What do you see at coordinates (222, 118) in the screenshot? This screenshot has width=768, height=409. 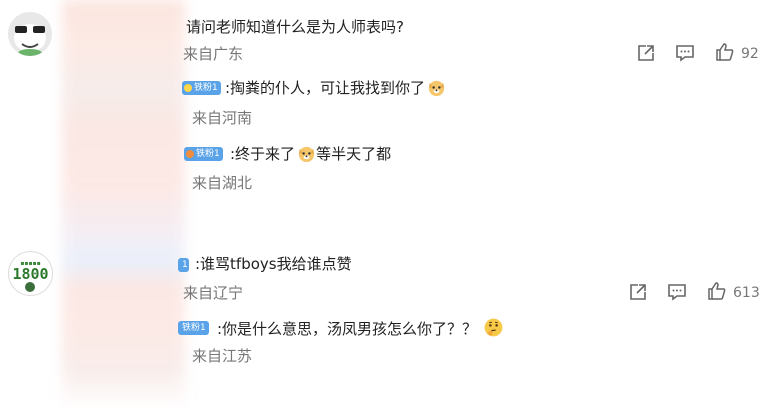 I see `reply-location: 来自河南` at bounding box center [222, 118].